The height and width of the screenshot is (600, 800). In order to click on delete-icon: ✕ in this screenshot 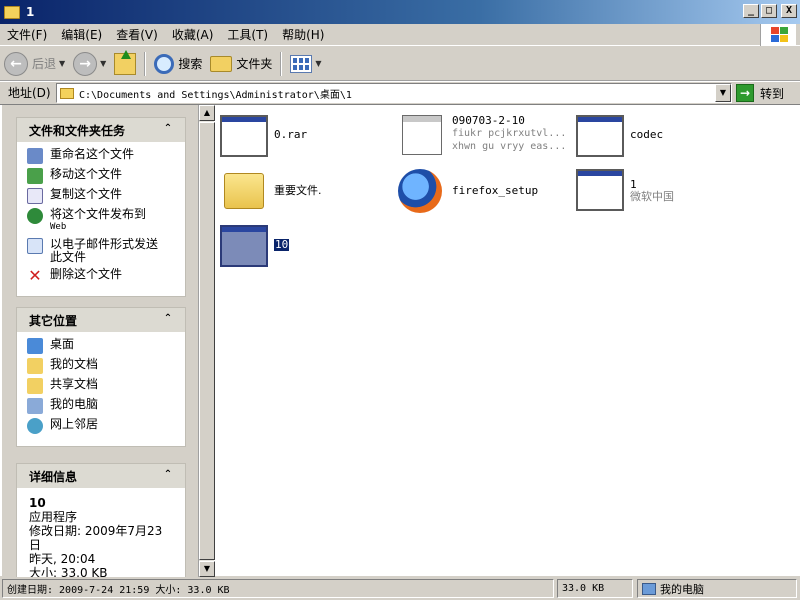, I will do `click(35, 275)`.